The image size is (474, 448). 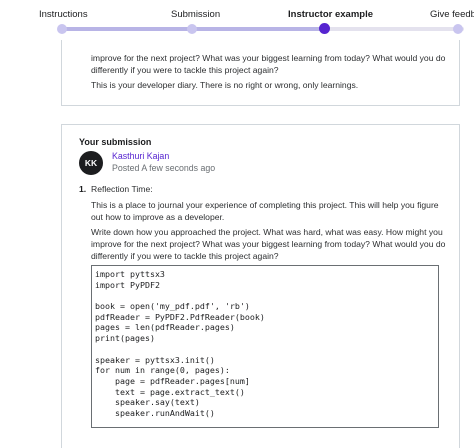 What do you see at coordinates (155, 412) in the screenshot?
I see `code-line: speaker.runAndWait()` at bounding box center [155, 412].